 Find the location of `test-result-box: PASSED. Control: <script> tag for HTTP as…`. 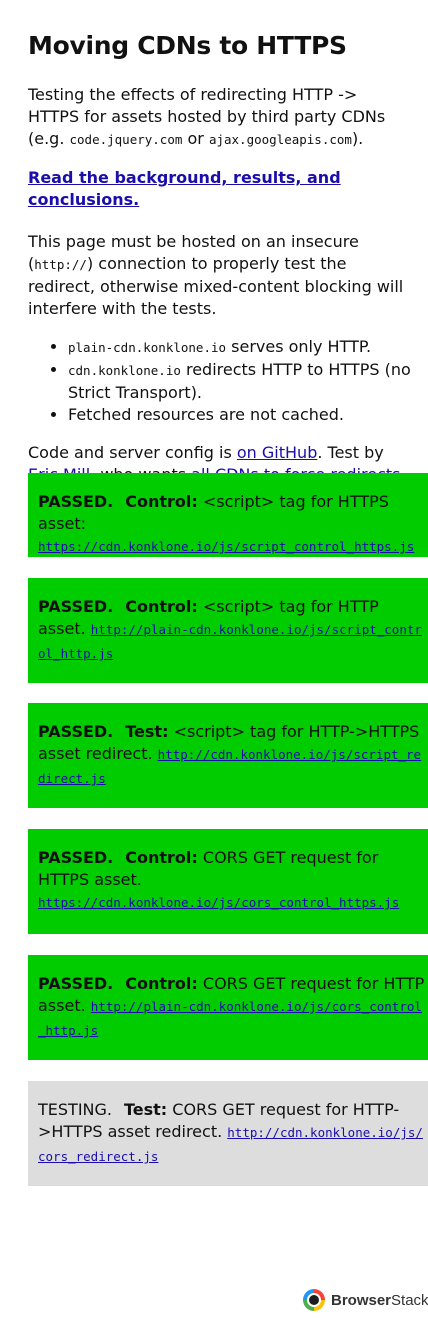

test-result-box: PASSED. Control: <script> tag for HTTP as… is located at coordinates (228, 630).